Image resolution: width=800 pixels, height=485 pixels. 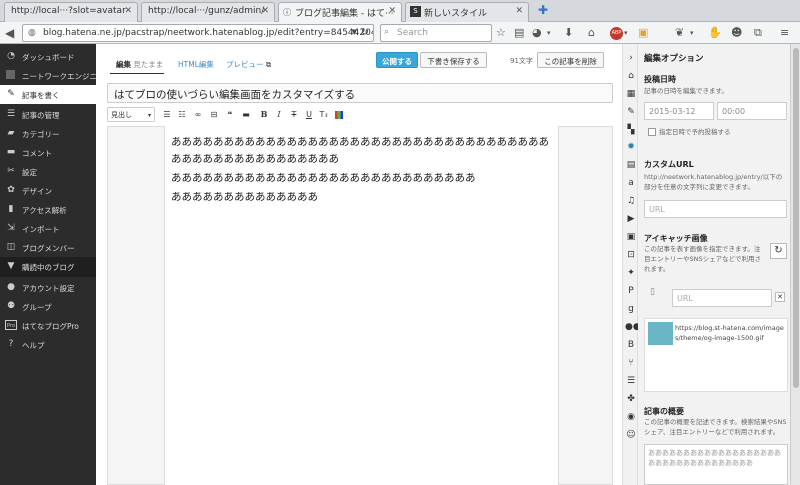 What do you see at coordinates (631, 381) in the screenshot?
I see `list-icon: ☰` at bounding box center [631, 381].